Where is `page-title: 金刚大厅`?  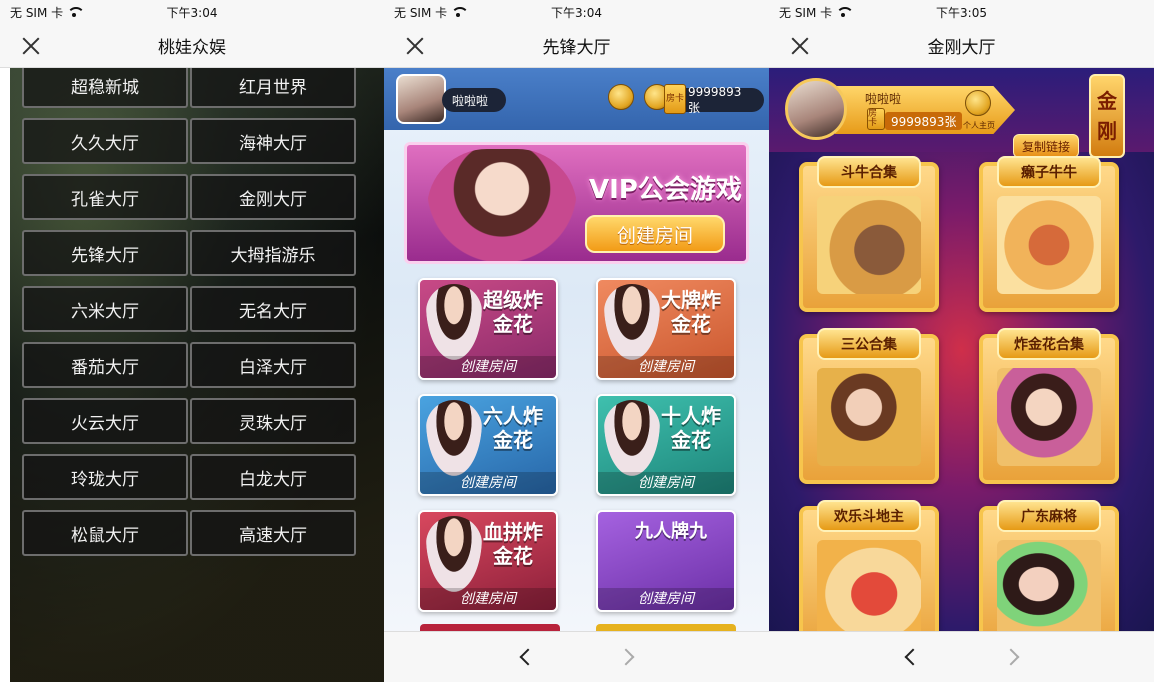
page-title: 金刚大厅 is located at coordinates (961, 48).